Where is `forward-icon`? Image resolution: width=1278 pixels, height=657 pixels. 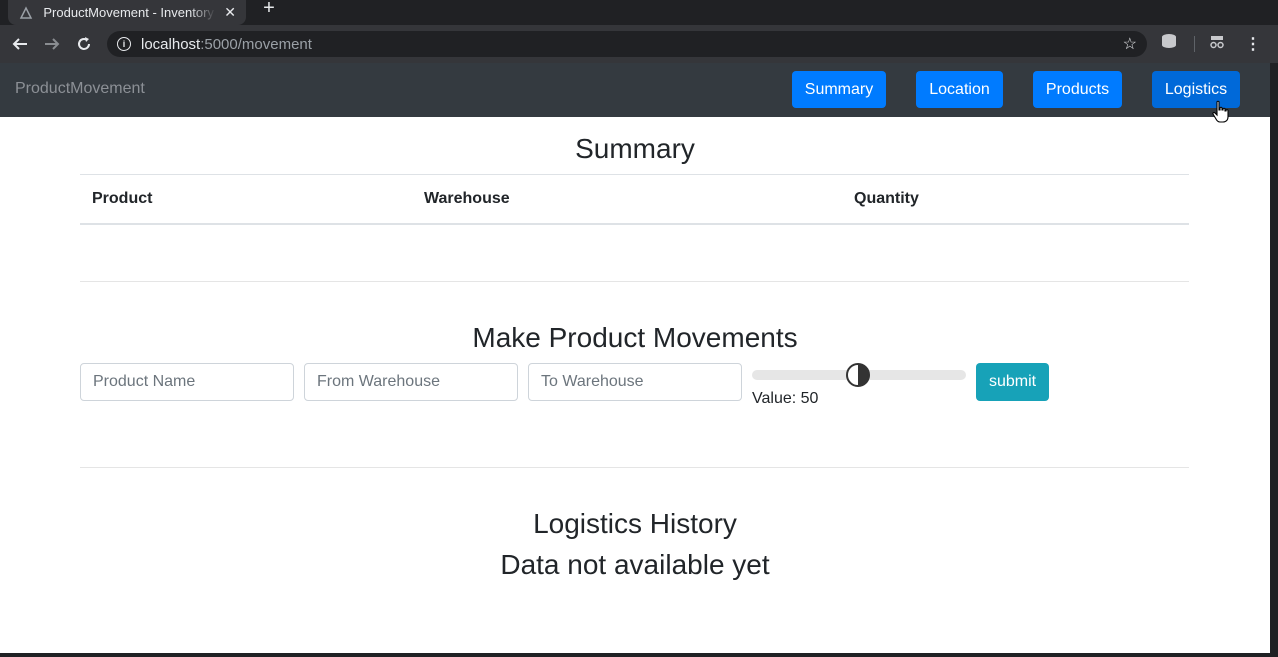 forward-icon is located at coordinates (52, 44).